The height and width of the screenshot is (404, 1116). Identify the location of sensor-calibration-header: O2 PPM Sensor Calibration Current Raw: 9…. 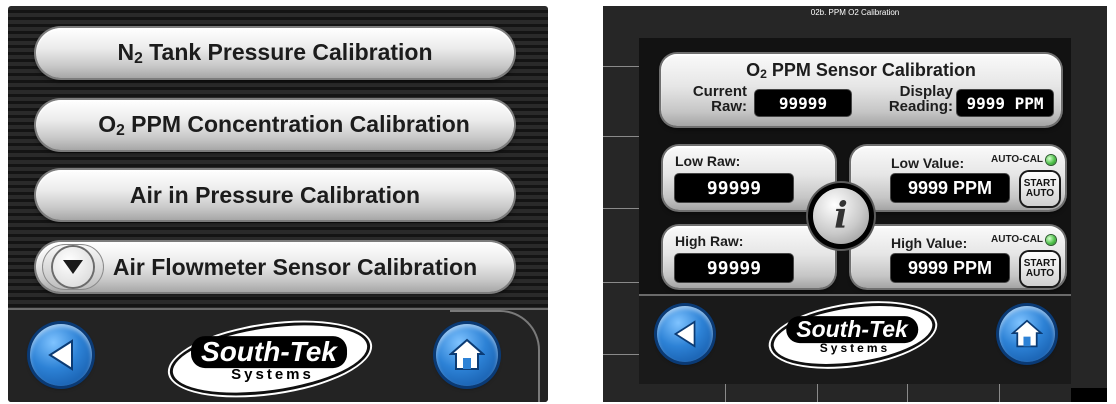
(861, 90).